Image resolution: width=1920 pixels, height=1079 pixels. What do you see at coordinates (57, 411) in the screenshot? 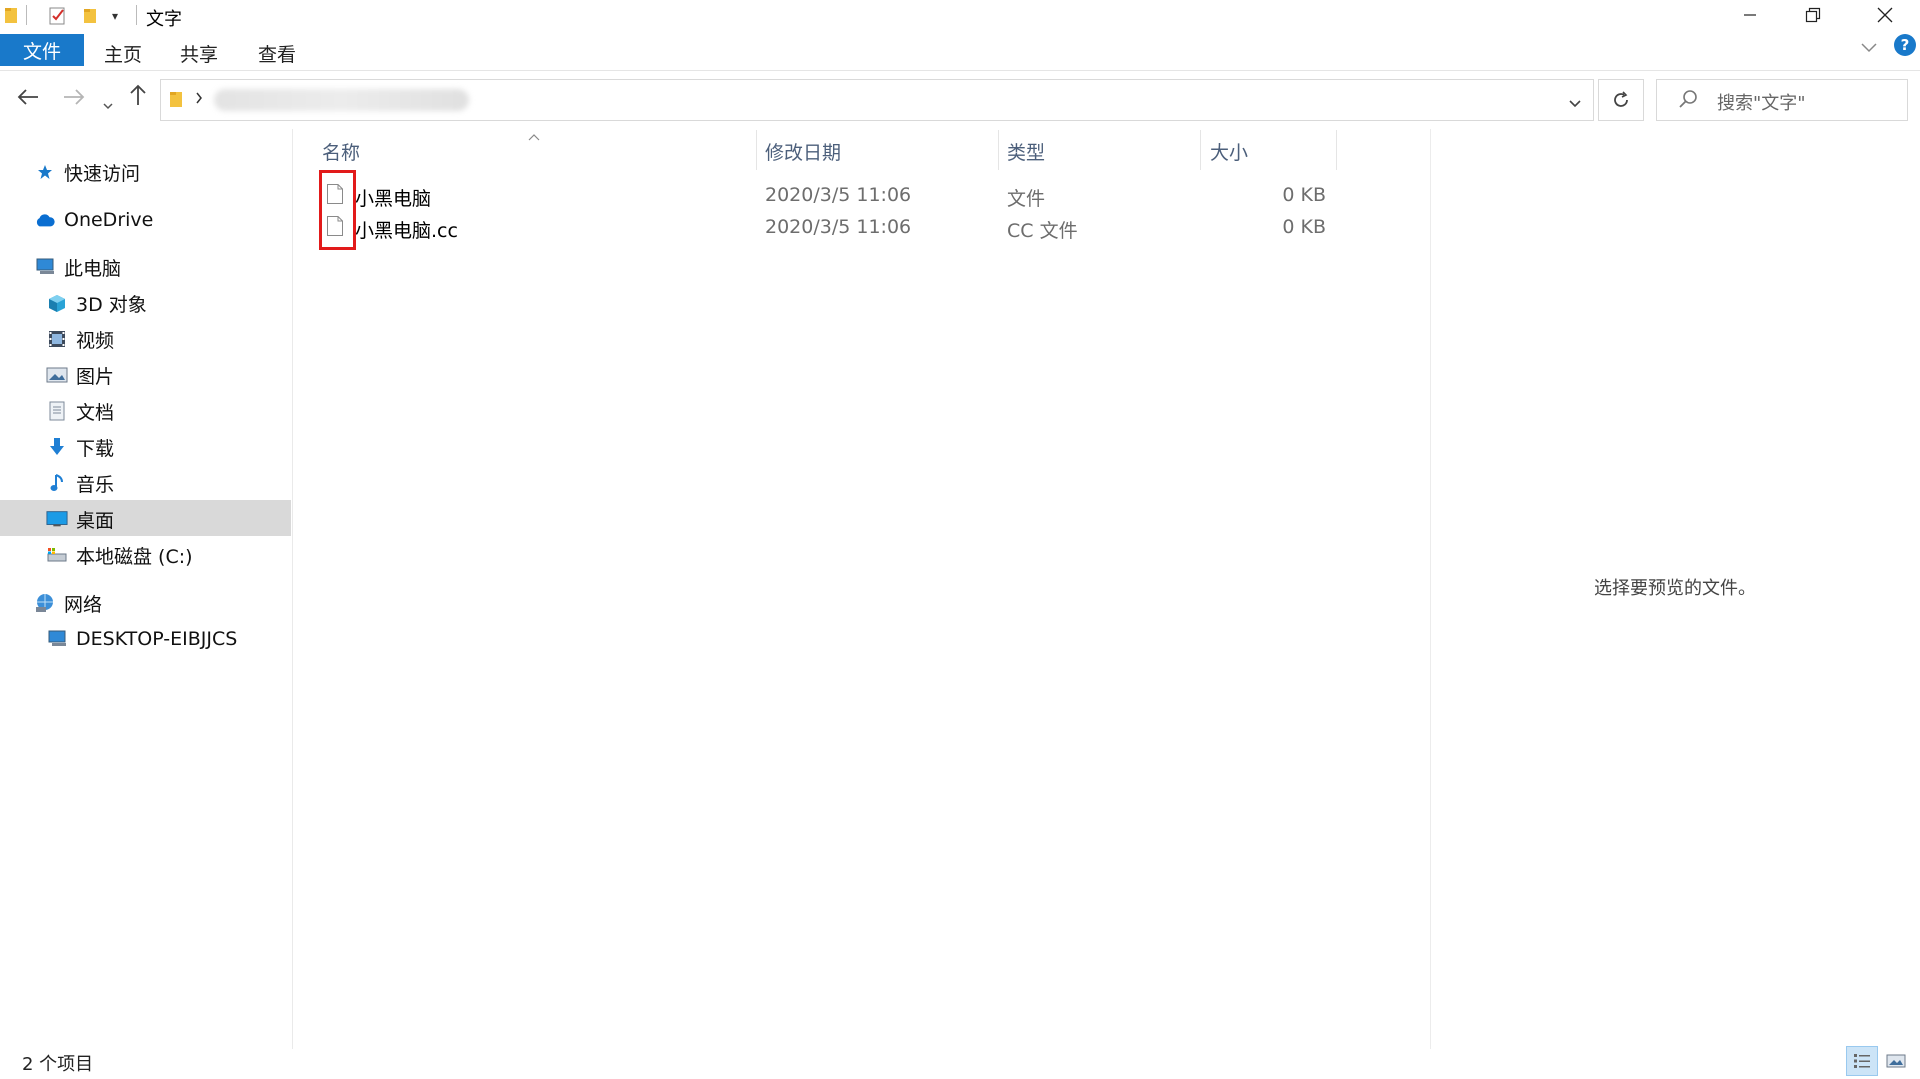
I see `document-icon` at bounding box center [57, 411].